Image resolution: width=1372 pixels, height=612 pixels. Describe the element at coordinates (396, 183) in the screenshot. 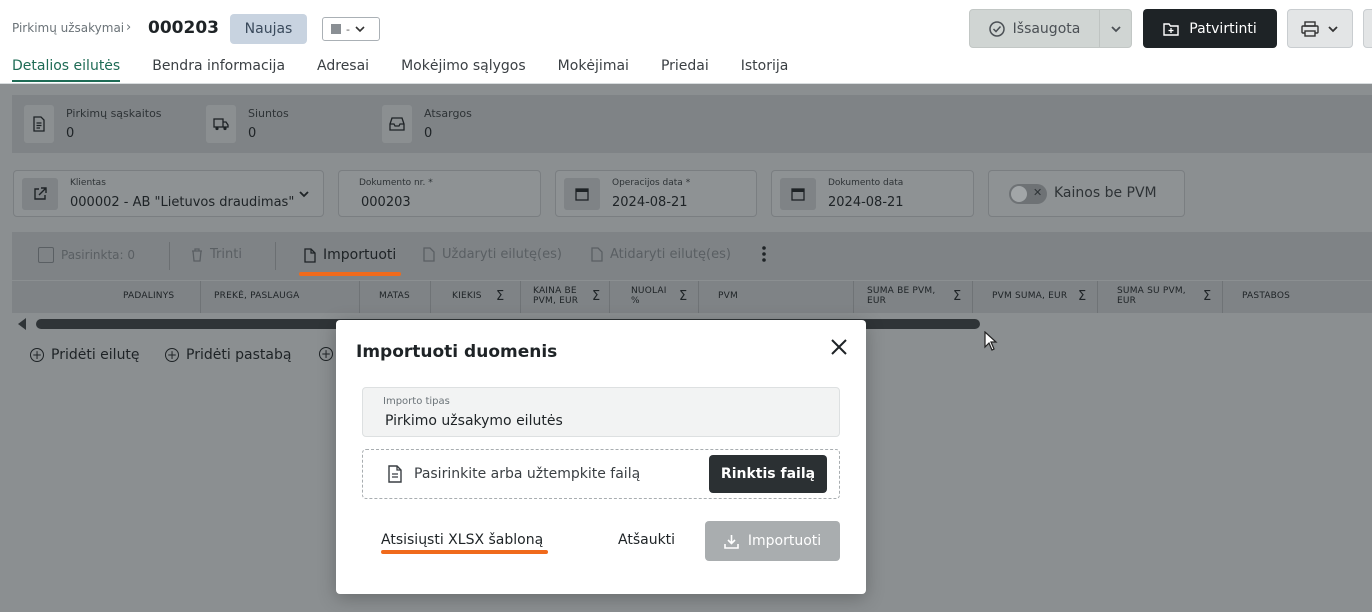

I see `document-number-label: Dokumento nr. *` at that location.